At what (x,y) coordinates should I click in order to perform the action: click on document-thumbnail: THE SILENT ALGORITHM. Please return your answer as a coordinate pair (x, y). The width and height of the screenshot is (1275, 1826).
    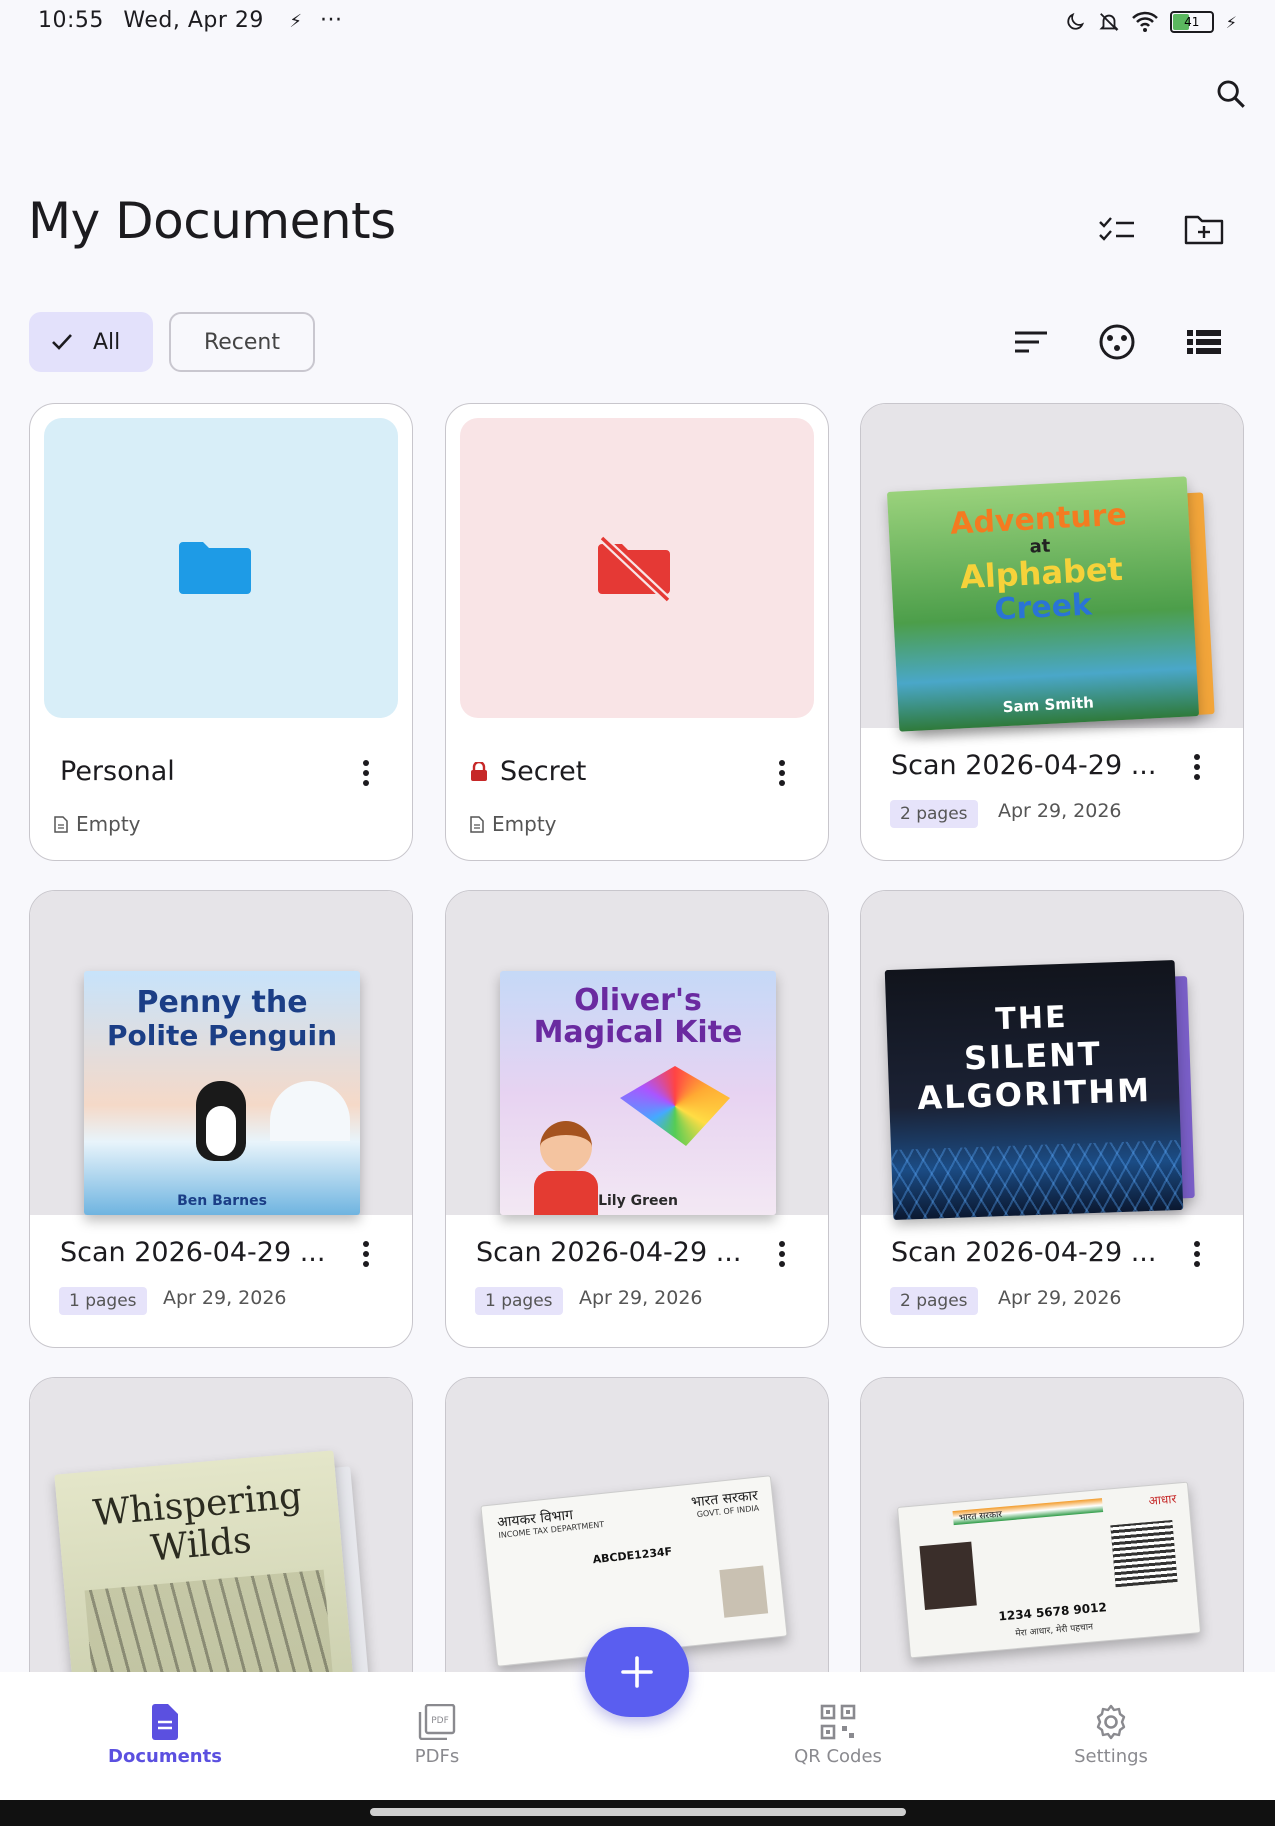
    Looking at the image, I should click on (1052, 1055).